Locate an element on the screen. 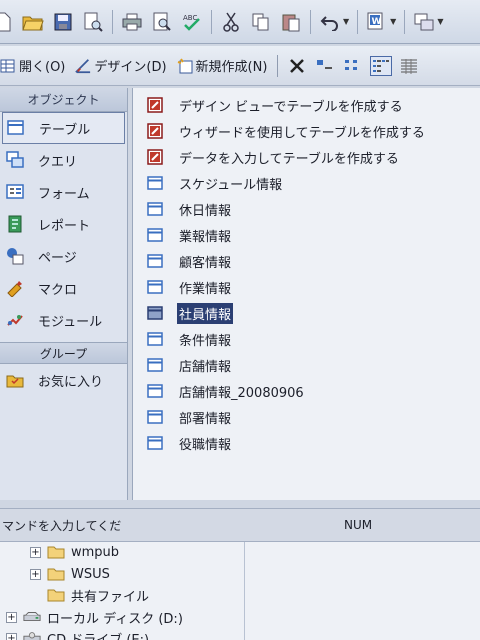  table-name: 店舗情報 is located at coordinates (205, 367).